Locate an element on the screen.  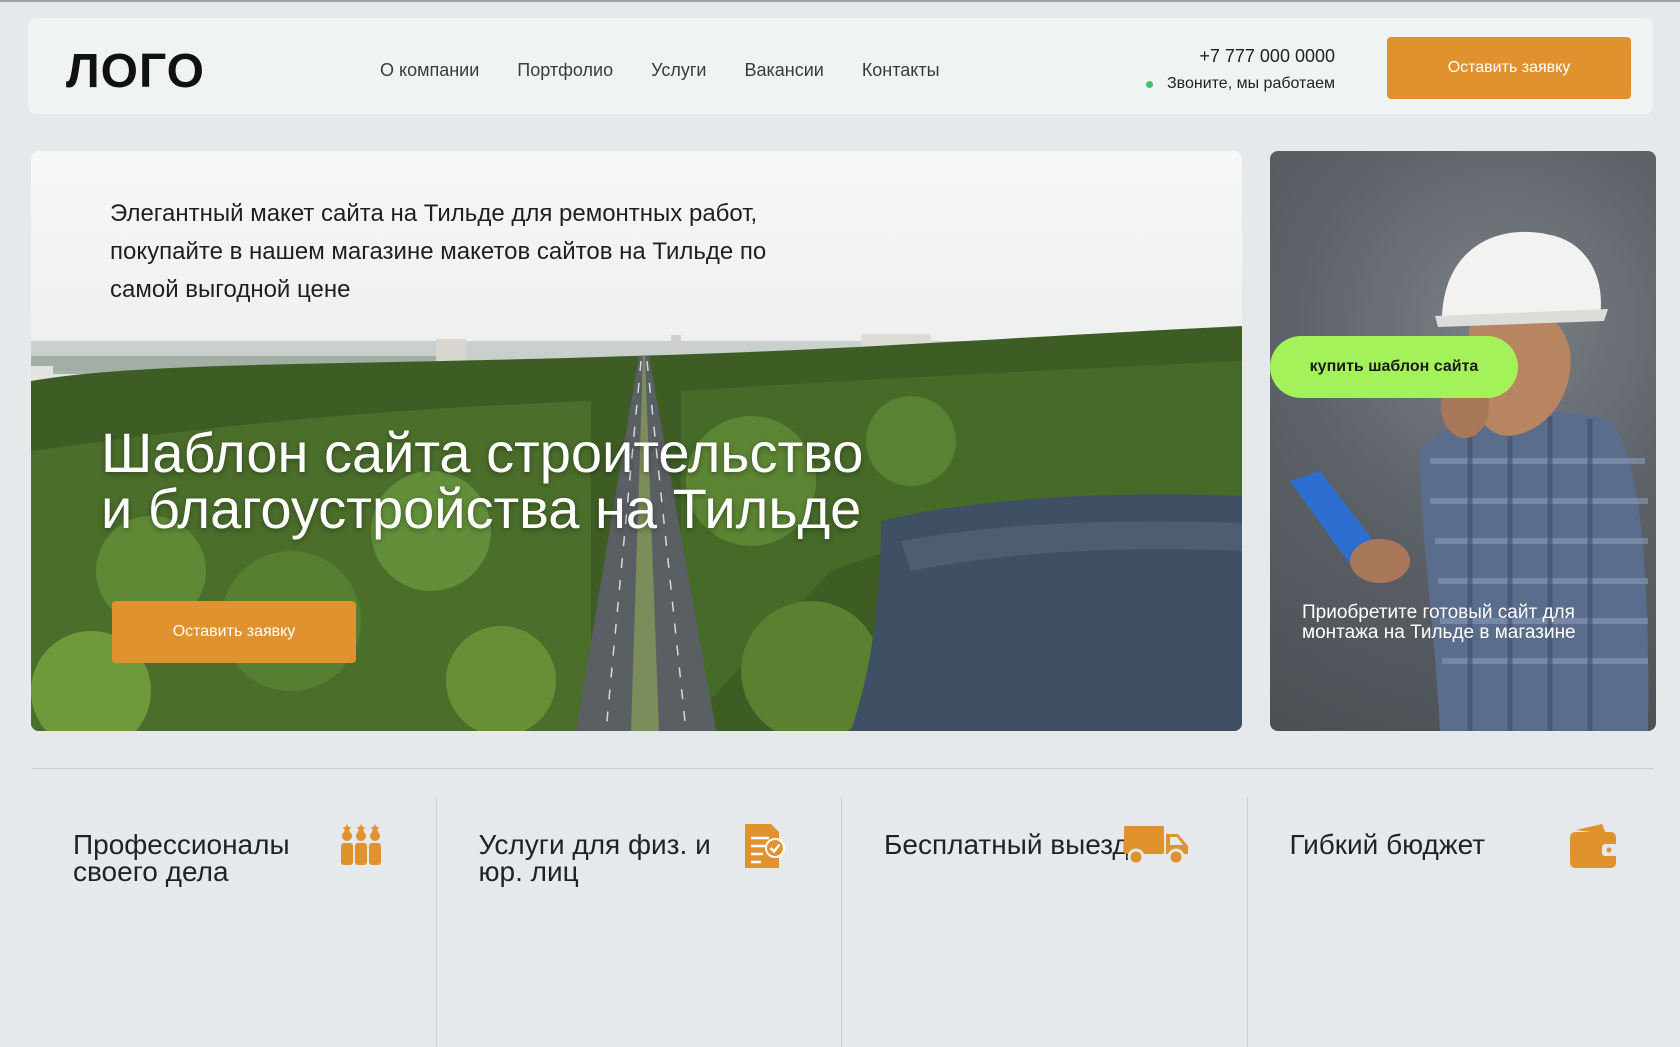
truck-icon is located at coordinates (1156, 846).